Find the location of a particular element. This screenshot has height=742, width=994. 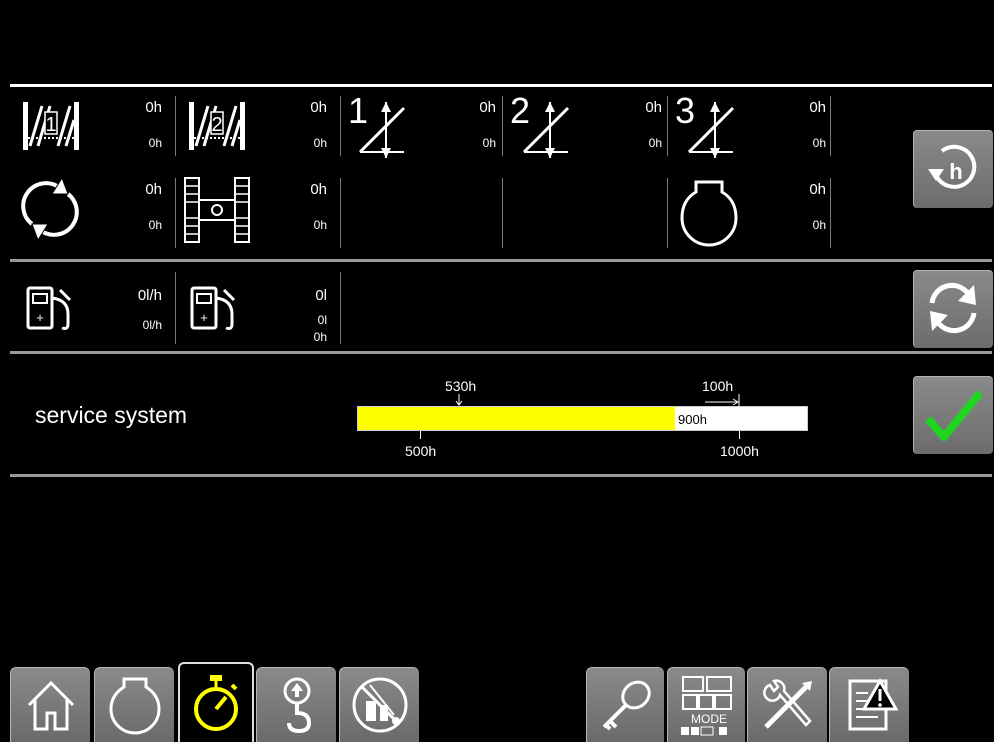

tab-crane-hook is located at coordinates (296, 704).